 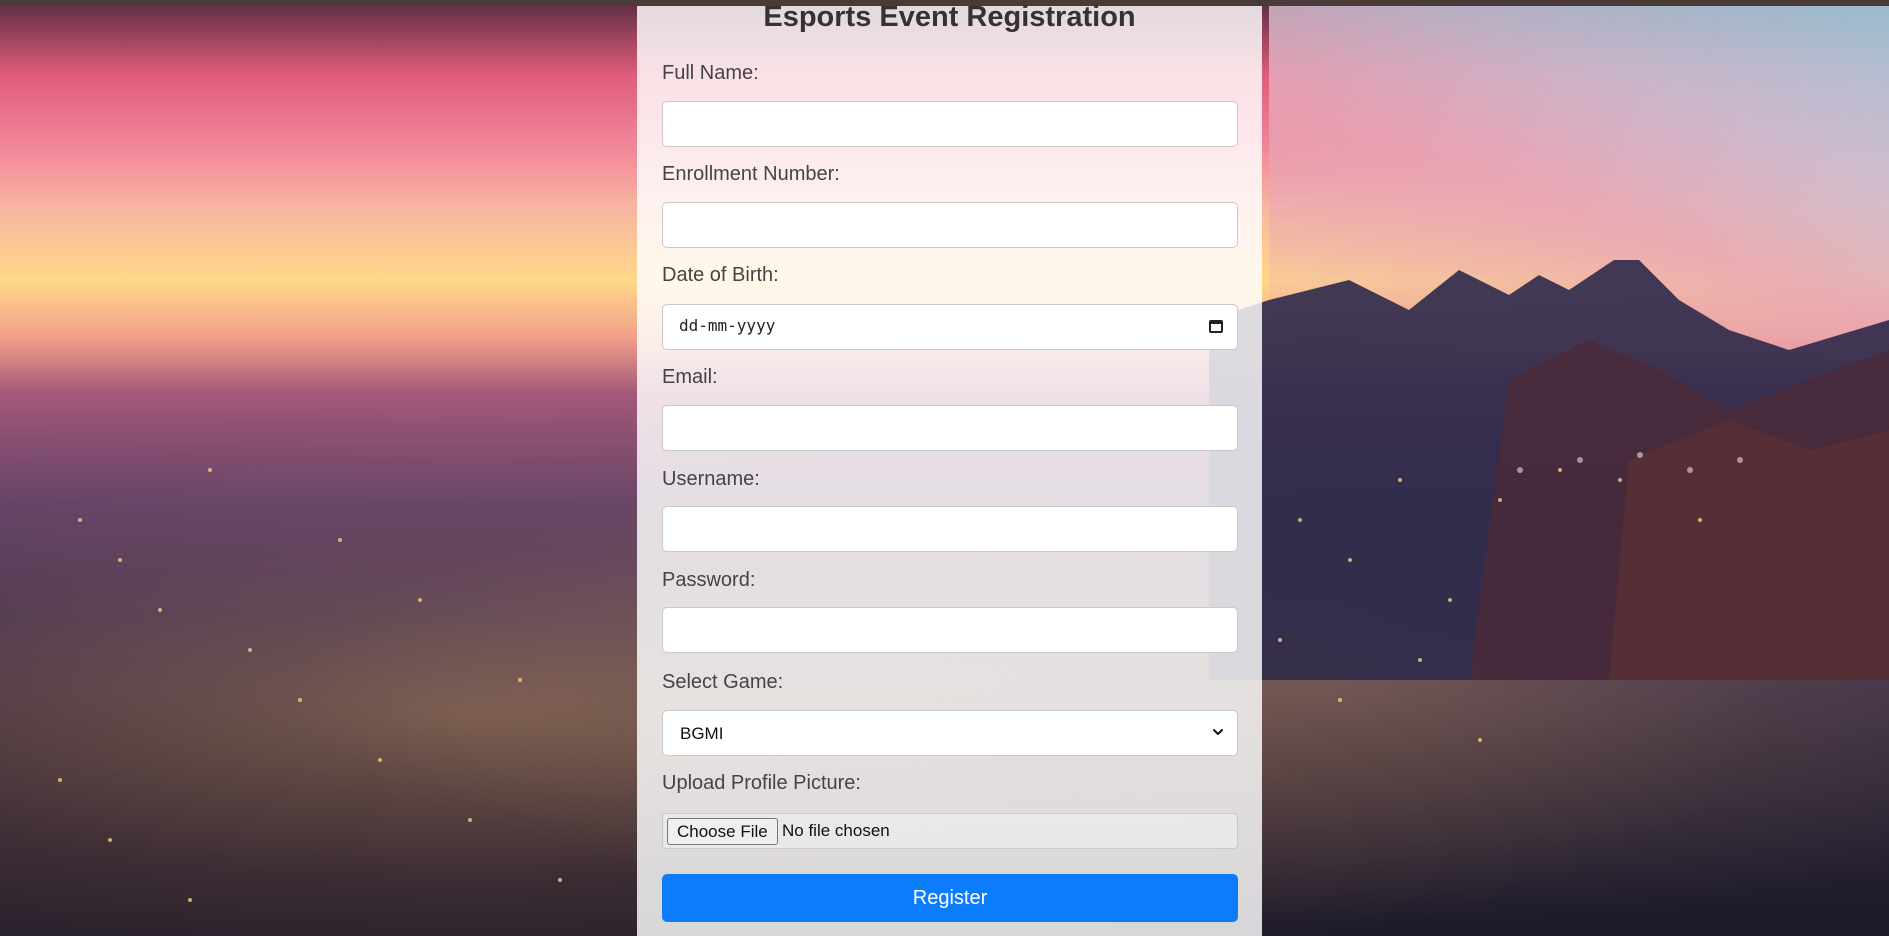 I want to click on game-group: Select Game: BGMI, so click(x=950, y=713).